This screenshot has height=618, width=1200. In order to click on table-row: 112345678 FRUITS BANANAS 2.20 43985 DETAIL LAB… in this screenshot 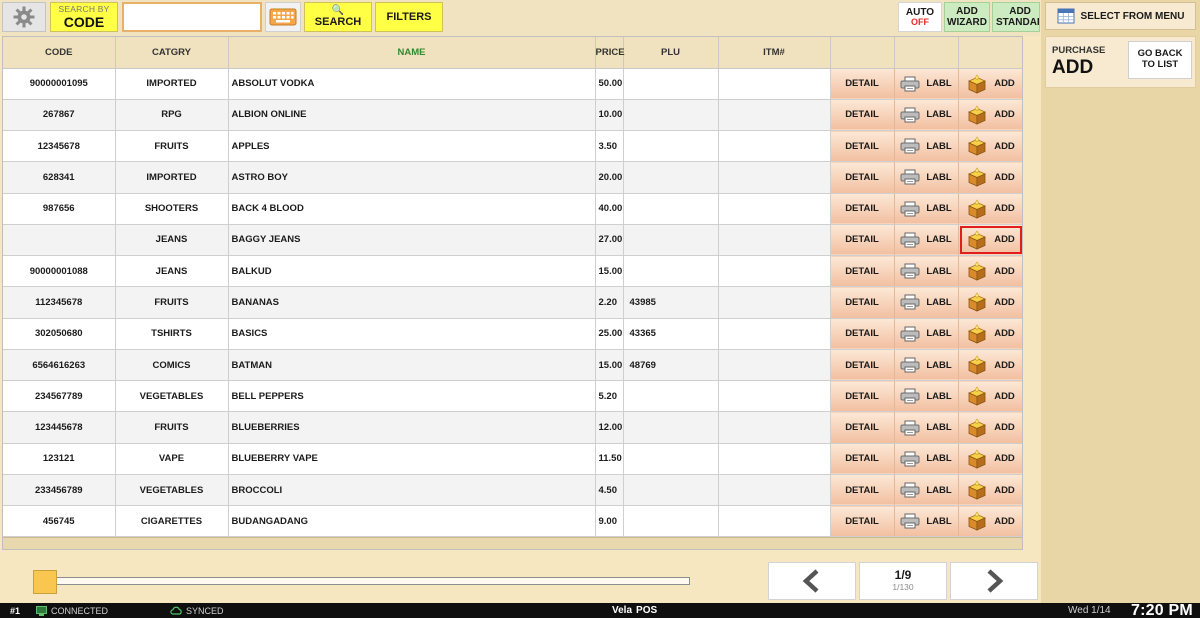, I will do `click(512, 302)`.